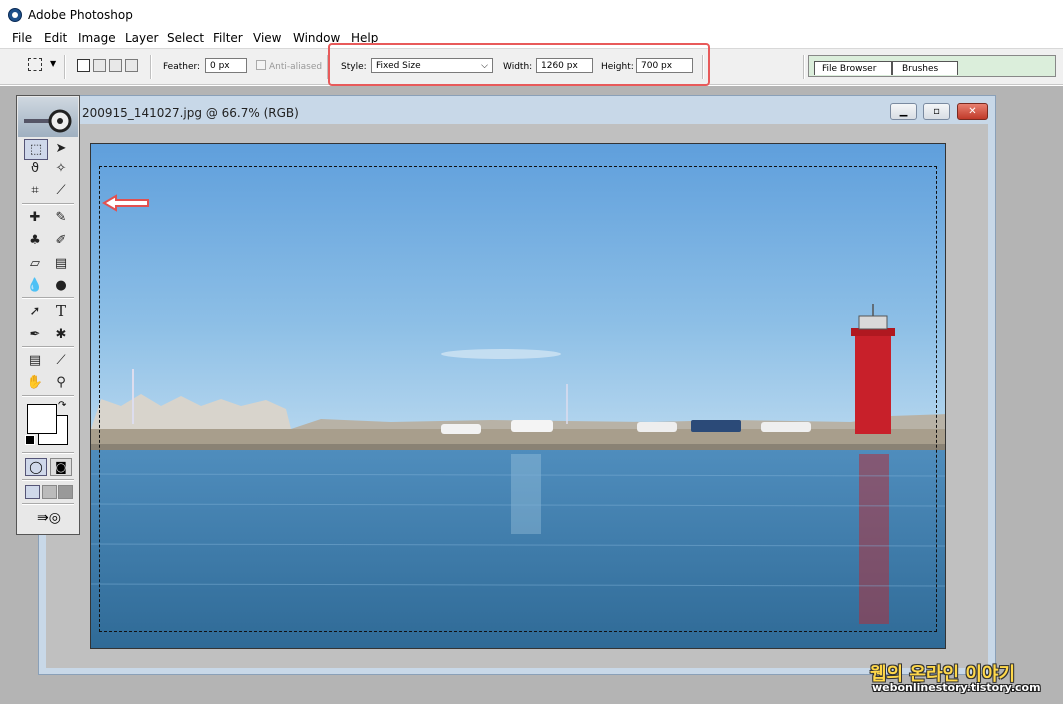 The image size is (1063, 704). I want to click on tool-preset-dropdown-icon: ▼, so click(53, 63).